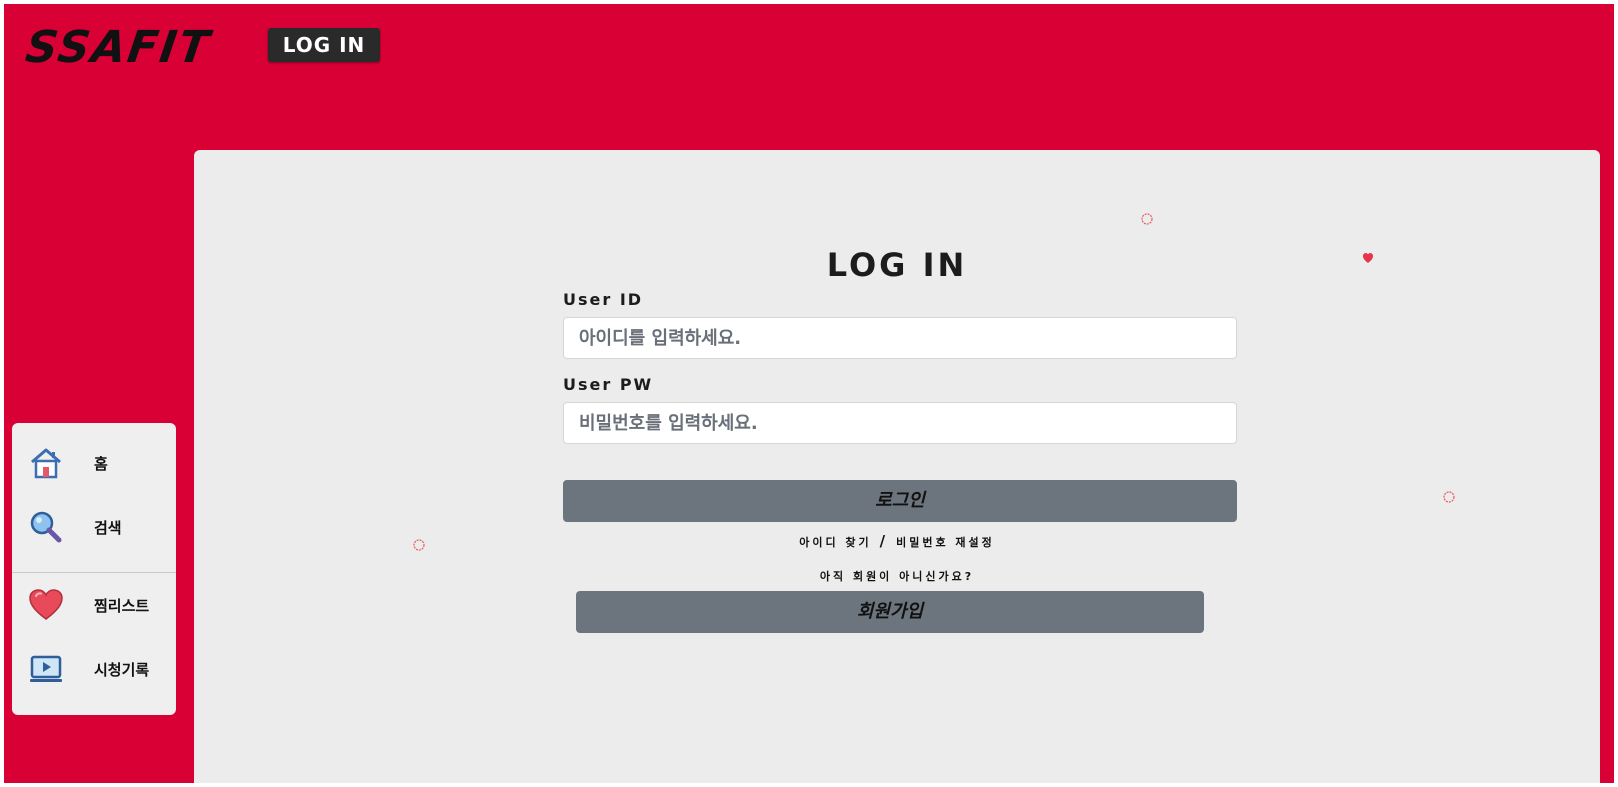 The height and width of the screenshot is (787, 1618). Describe the element at coordinates (101, 464) in the screenshot. I see `sidebar-item-label: 홈` at that location.